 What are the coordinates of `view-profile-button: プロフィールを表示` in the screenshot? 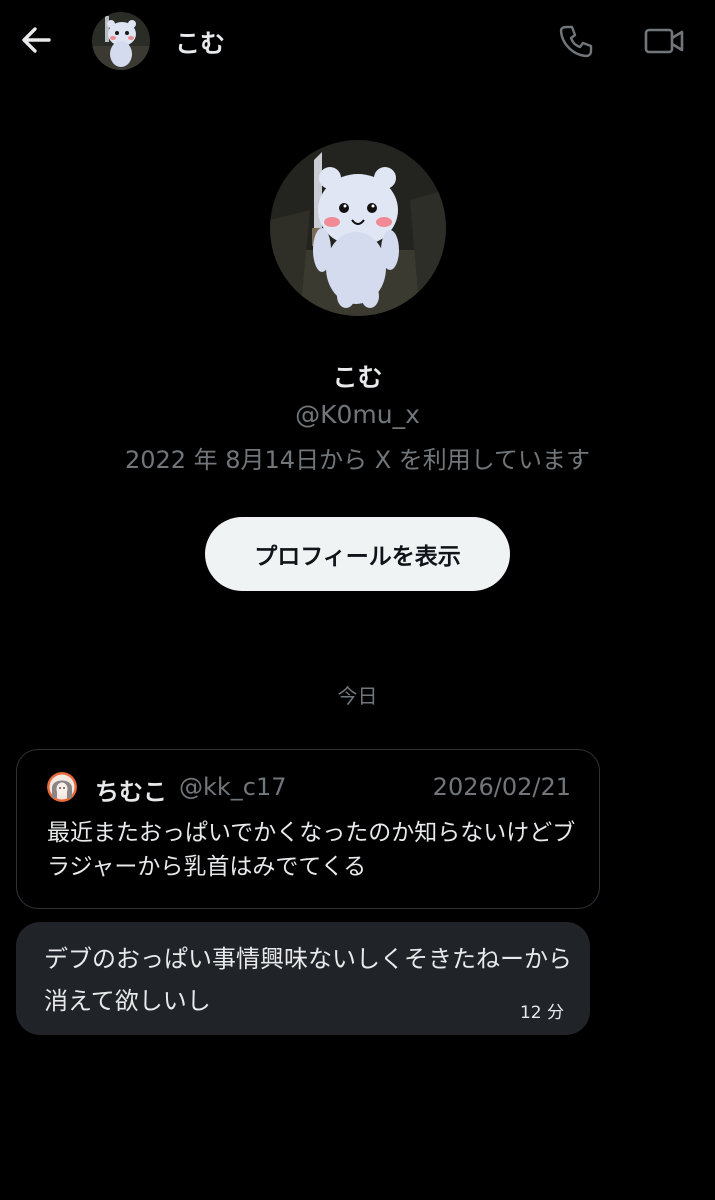 It's located at (357, 554).